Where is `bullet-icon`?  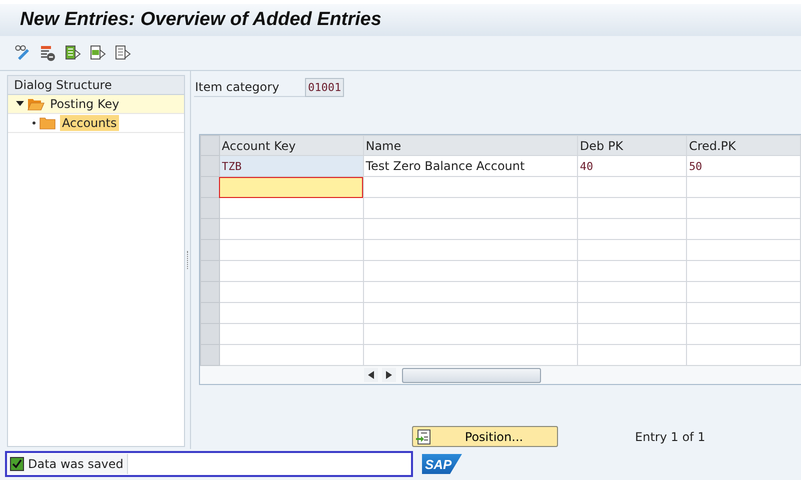
bullet-icon is located at coordinates (34, 123).